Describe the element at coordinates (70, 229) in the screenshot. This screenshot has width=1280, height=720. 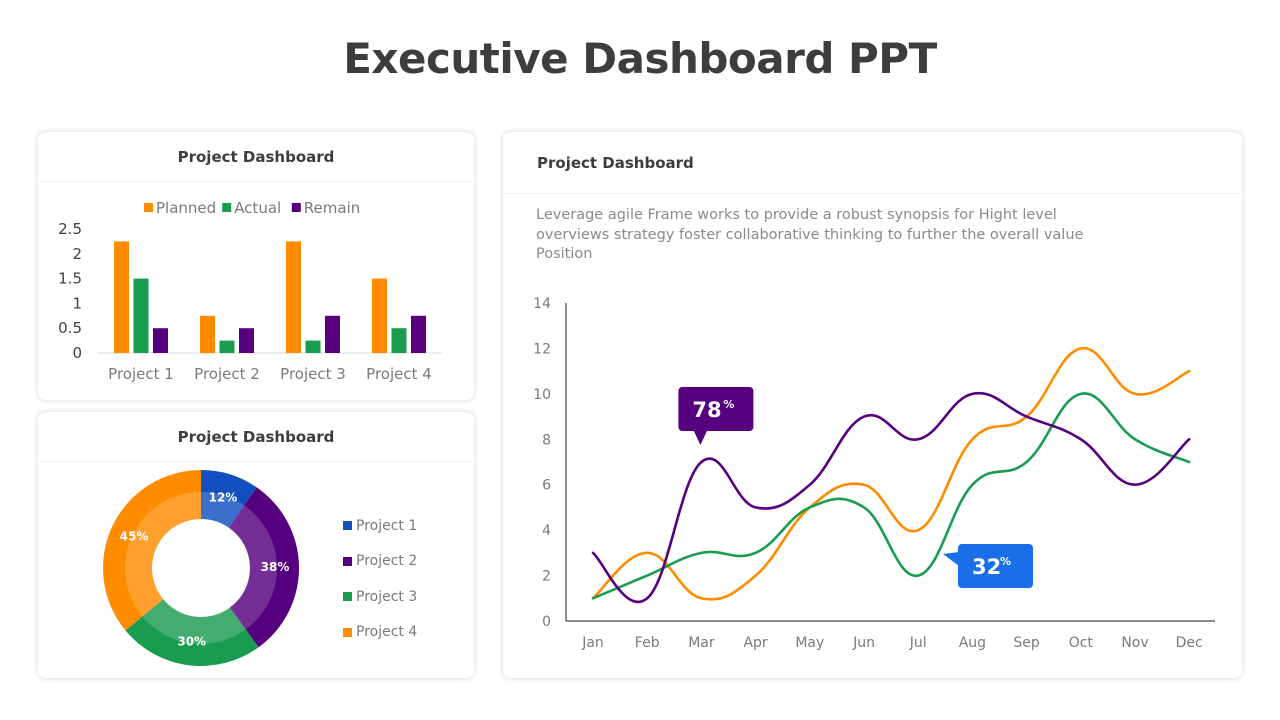
I see `y-tick-label: 2.5` at that location.